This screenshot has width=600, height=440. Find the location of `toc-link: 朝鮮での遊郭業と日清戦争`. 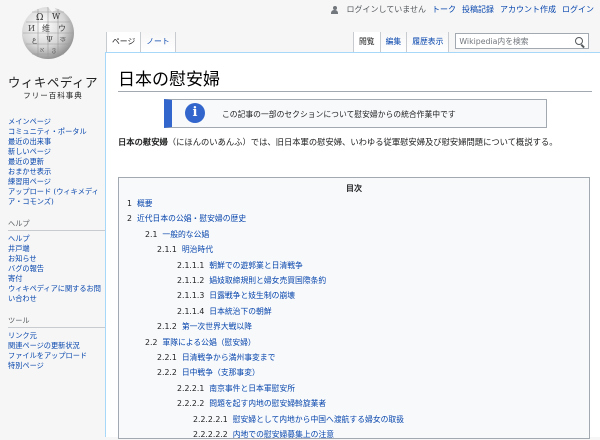

toc-link: 朝鮮での遊郭業と日清戦争 is located at coordinates (256, 265).